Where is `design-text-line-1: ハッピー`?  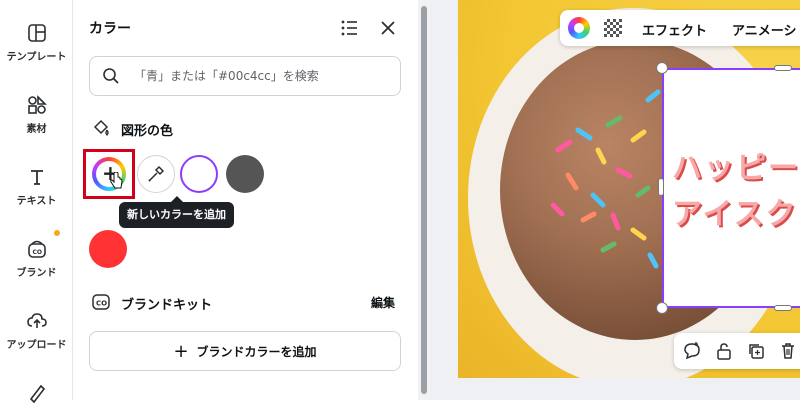
design-text-line-1: ハッピー is located at coordinates (736, 168).